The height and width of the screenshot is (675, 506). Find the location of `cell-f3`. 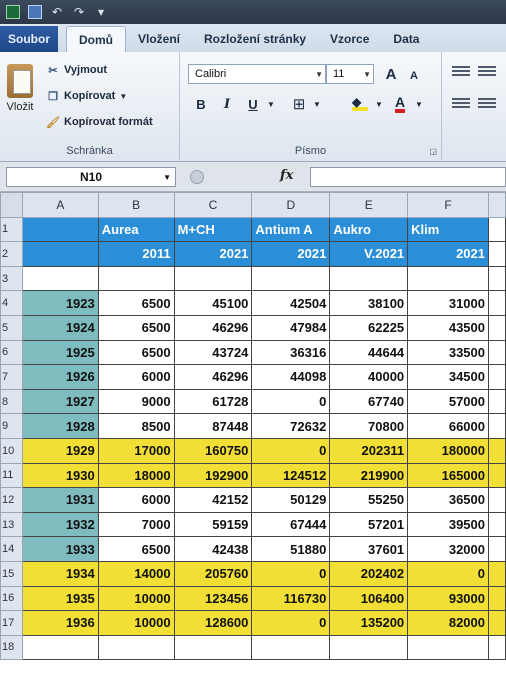

cell-f3 is located at coordinates (448, 278).